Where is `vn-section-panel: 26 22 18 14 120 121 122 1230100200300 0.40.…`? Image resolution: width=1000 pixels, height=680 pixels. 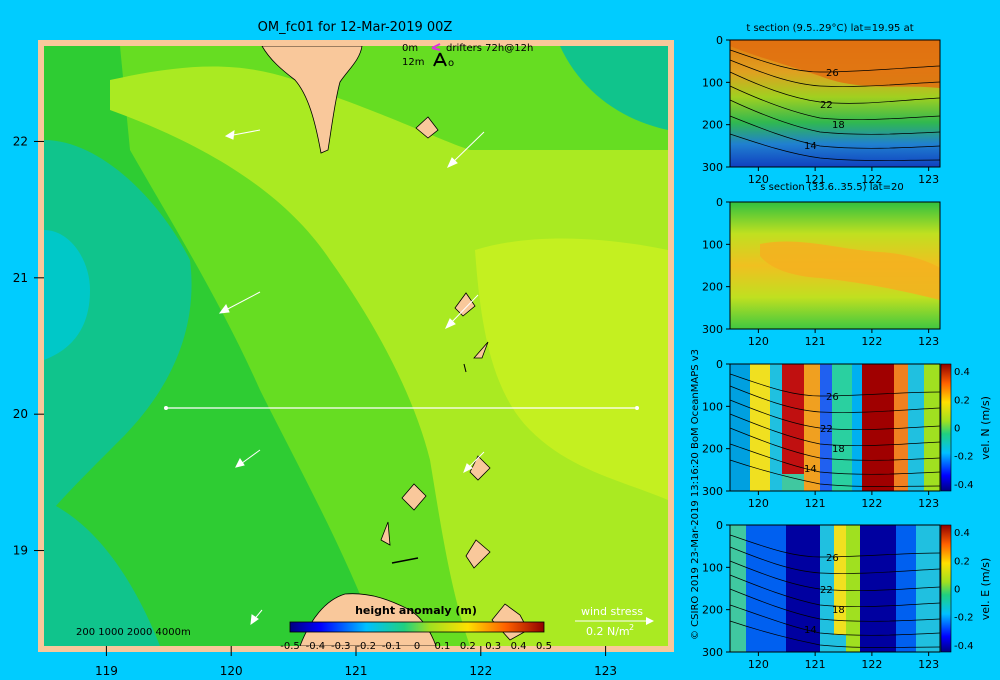
vn-section-panel: 26 22 18 14 120 121 122 1230100200300 0.40.… is located at coordinates (847, 434).